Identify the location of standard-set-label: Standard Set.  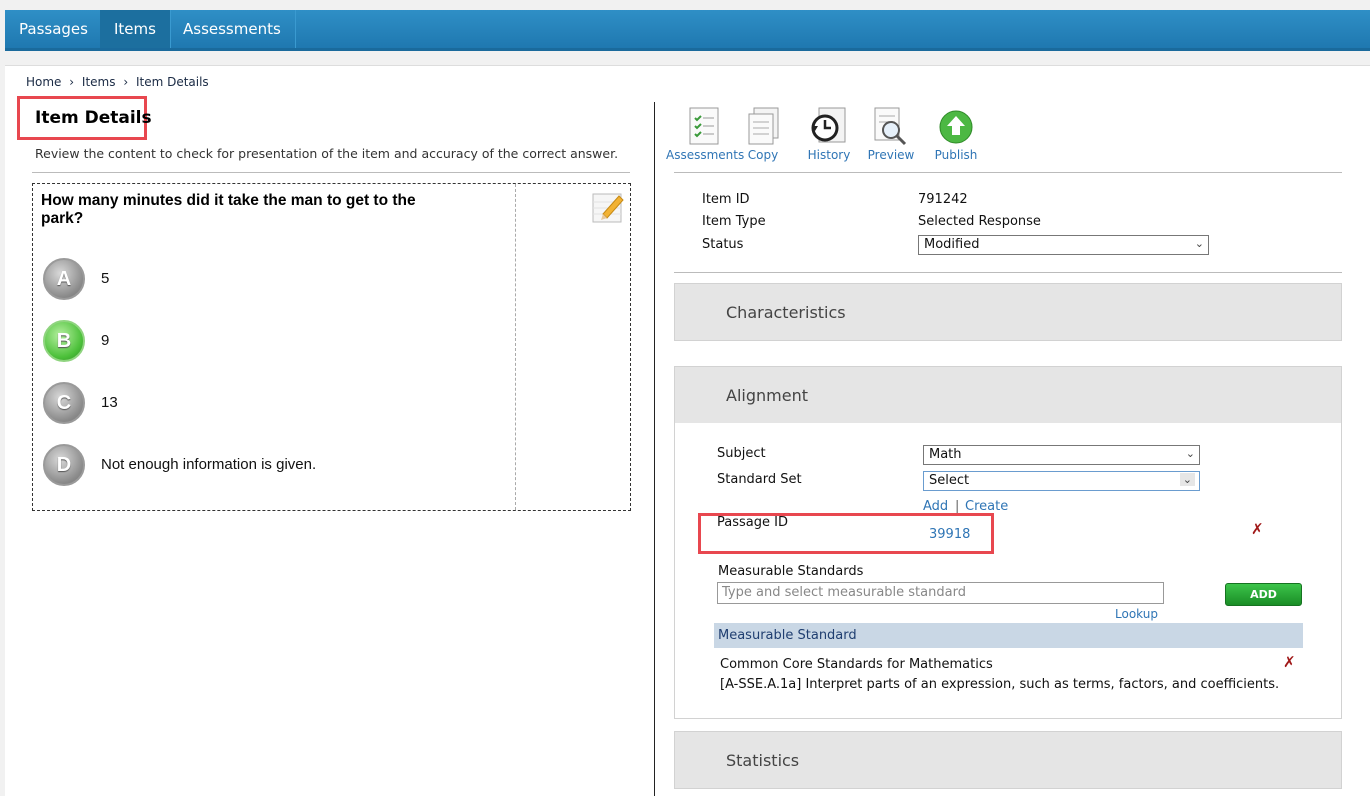
(759, 479).